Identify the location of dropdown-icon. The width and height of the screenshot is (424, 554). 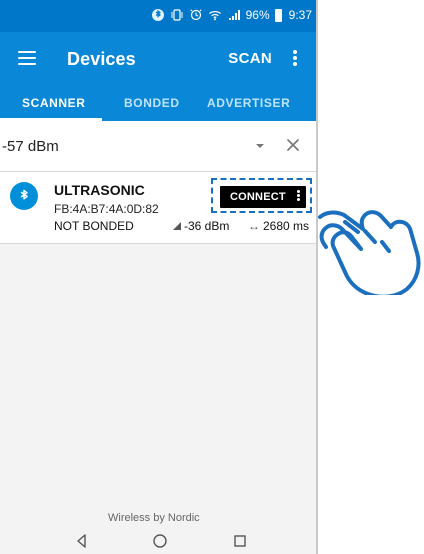
(260, 146).